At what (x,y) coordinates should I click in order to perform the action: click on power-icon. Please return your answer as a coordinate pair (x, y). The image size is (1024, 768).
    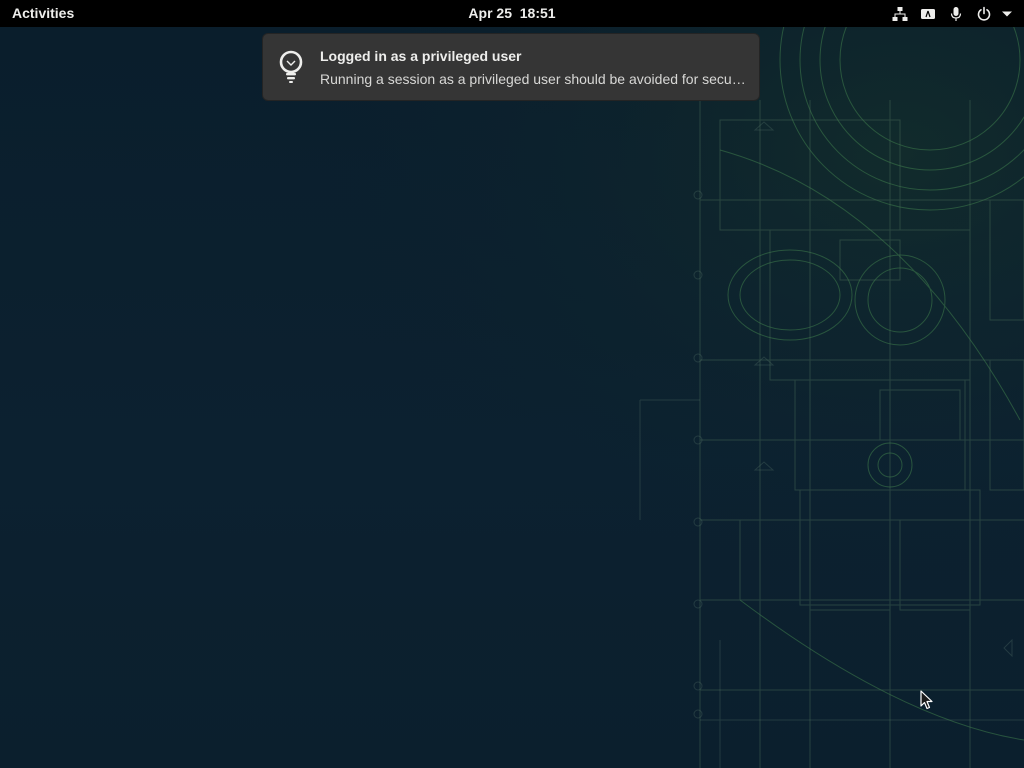
    Looking at the image, I should click on (984, 13).